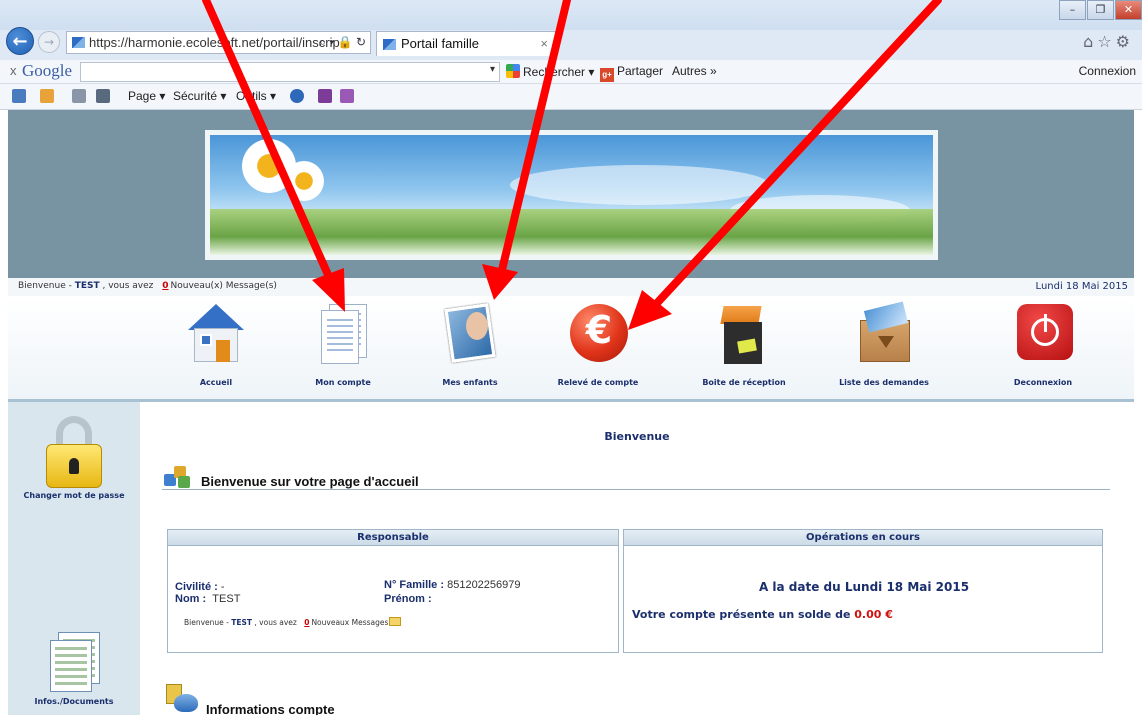 The image size is (1142, 715). I want to click on favorites-star-icon: ☆, so click(1106, 41).